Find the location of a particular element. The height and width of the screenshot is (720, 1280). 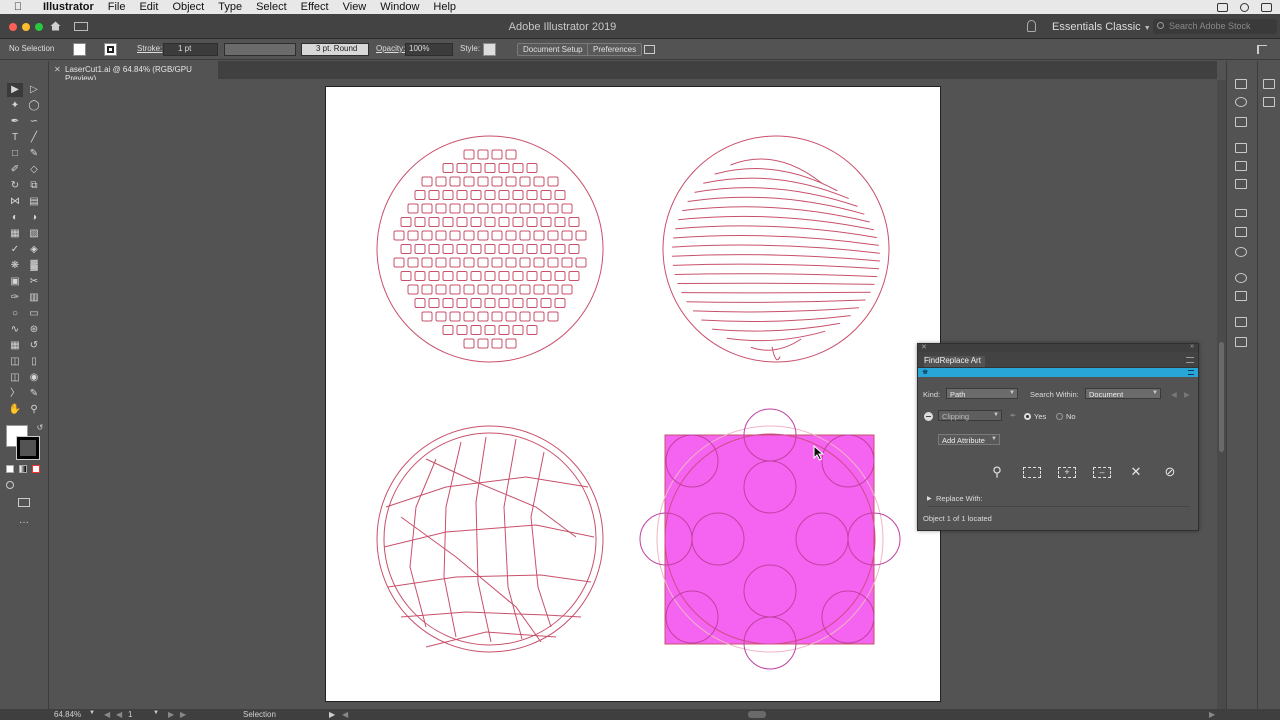

lasso-tool-icon: ◯ is located at coordinates (34, 106).